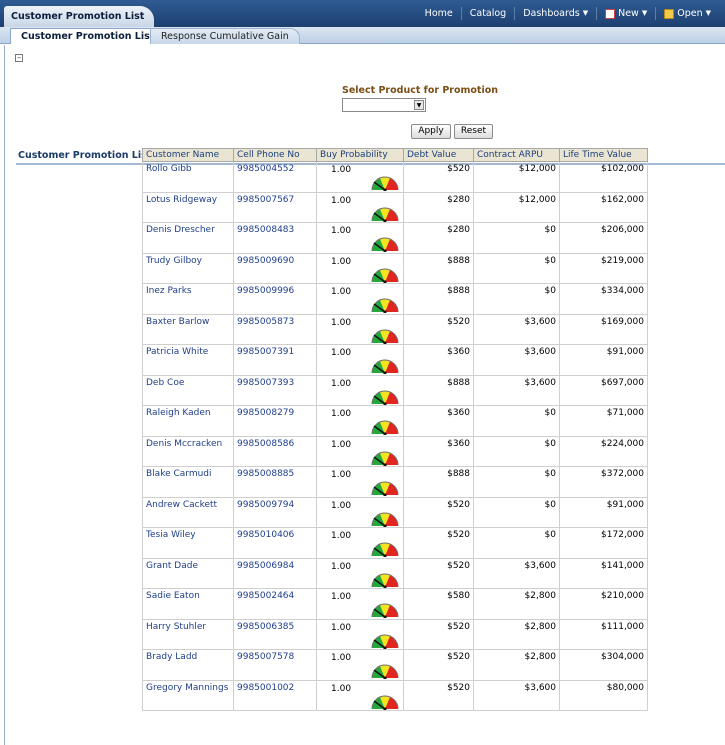  I want to click on lifetime-value-cell: $219,000, so click(603, 268).